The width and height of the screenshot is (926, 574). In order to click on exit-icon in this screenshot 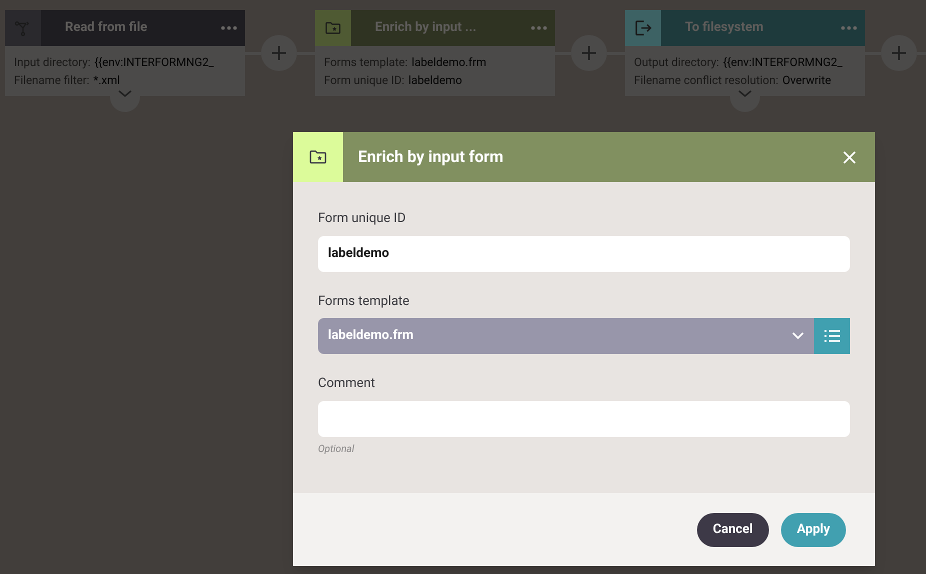, I will do `click(643, 28)`.